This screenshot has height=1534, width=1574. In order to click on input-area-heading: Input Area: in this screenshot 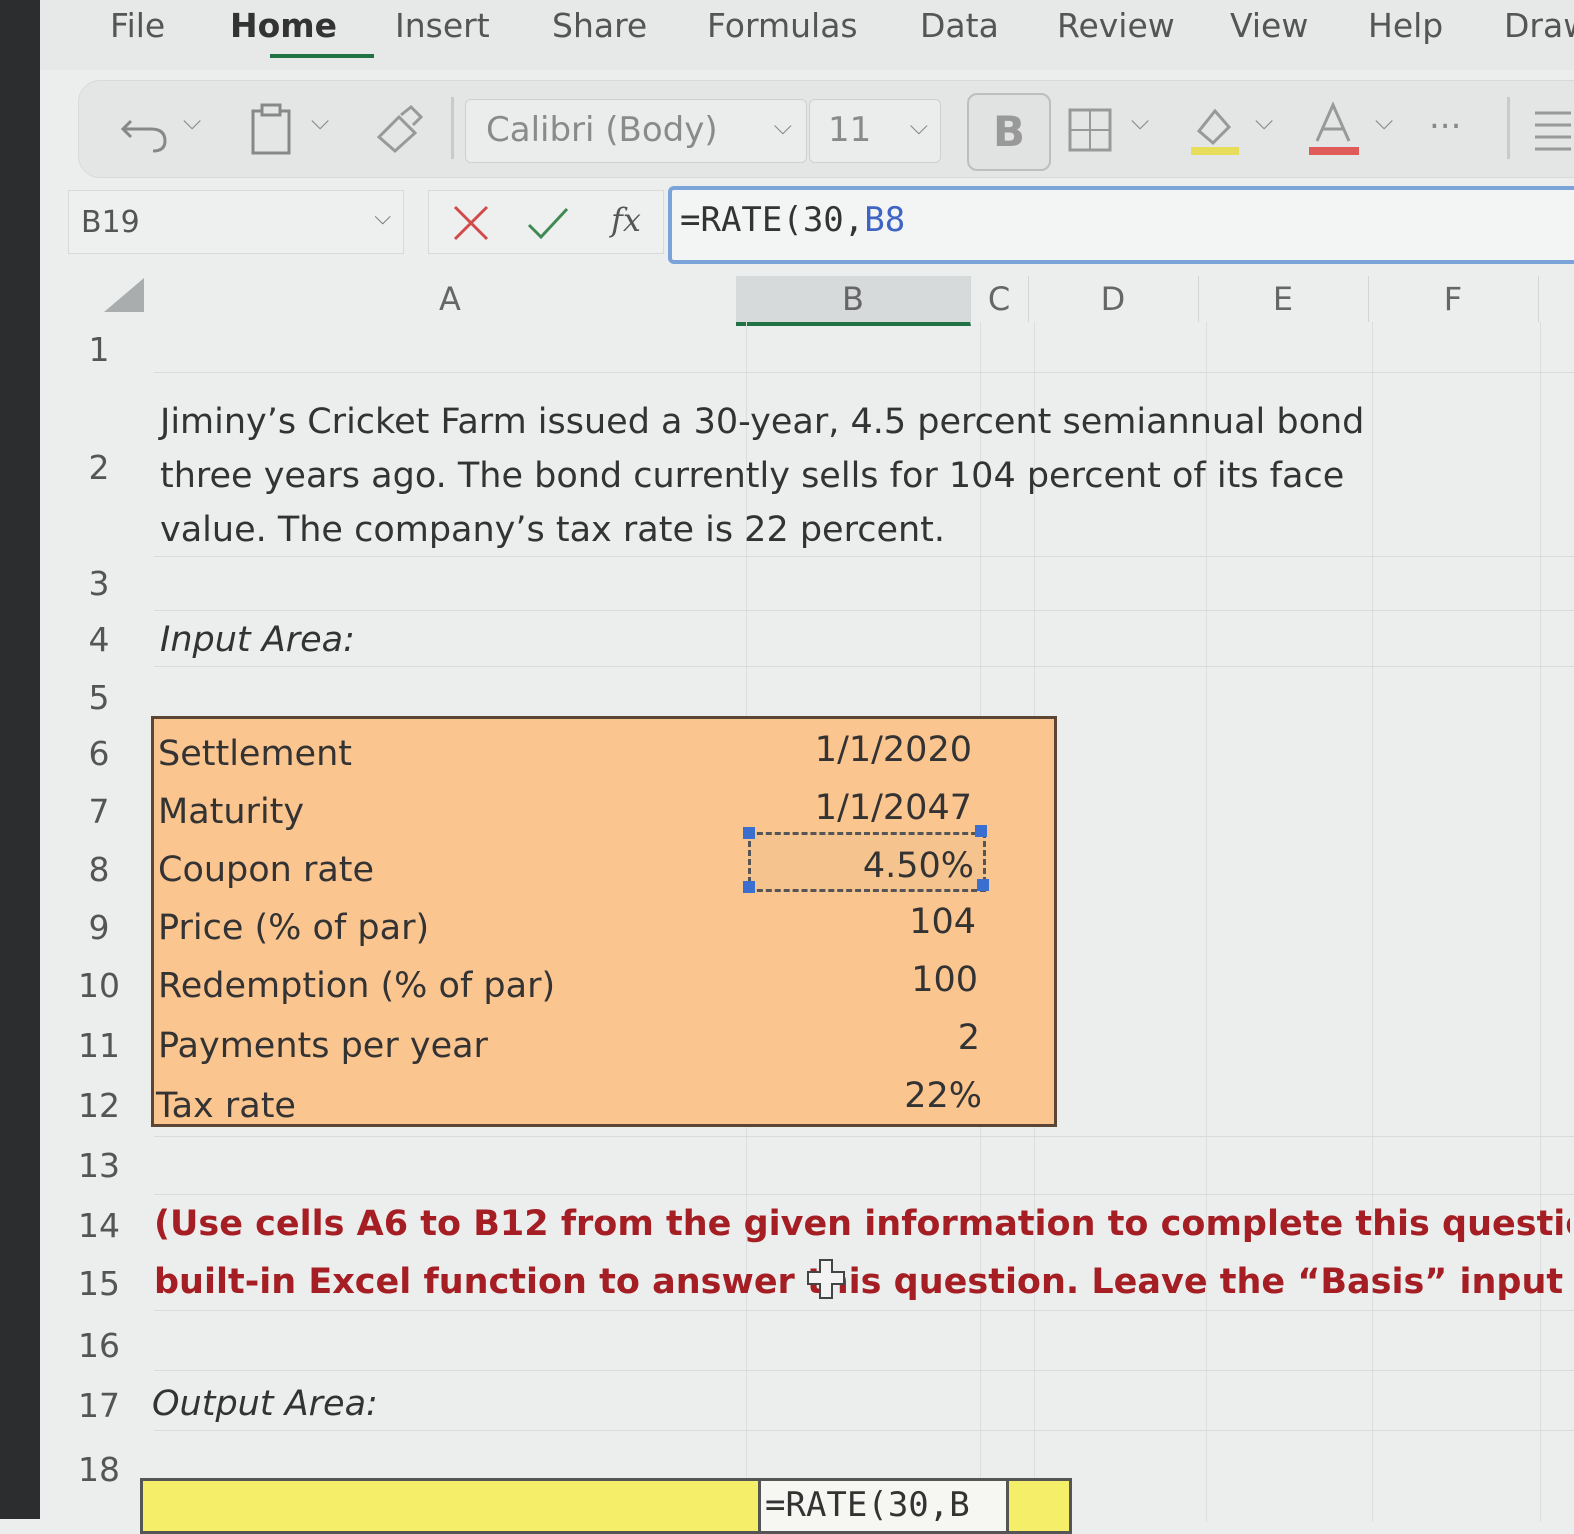, I will do `click(257, 640)`.